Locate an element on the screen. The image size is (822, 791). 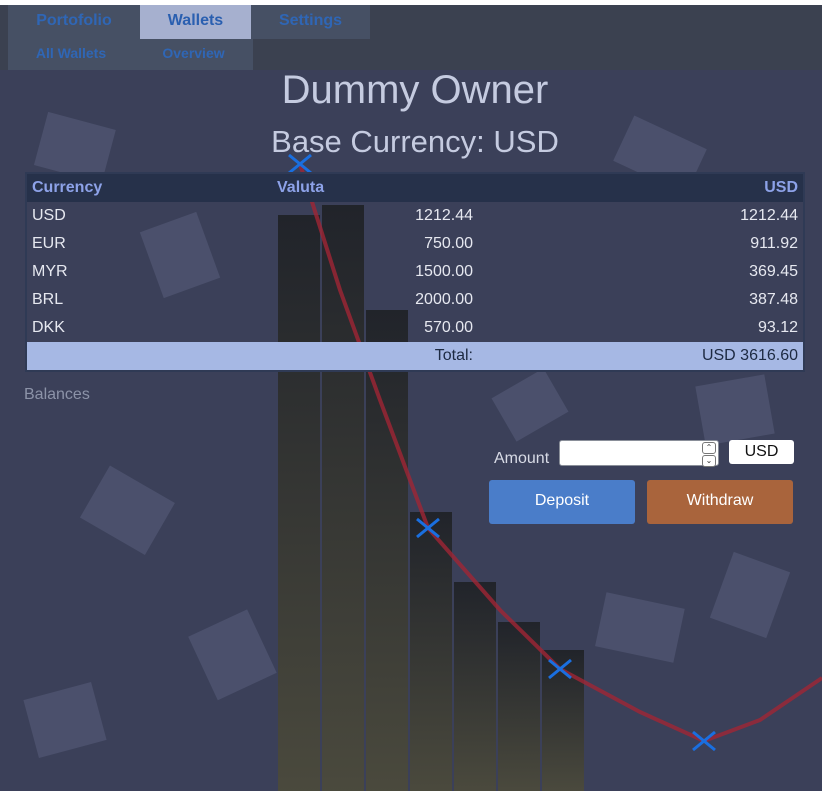
subtab-all-wallets: All Wallets is located at coordinates (71, 54).